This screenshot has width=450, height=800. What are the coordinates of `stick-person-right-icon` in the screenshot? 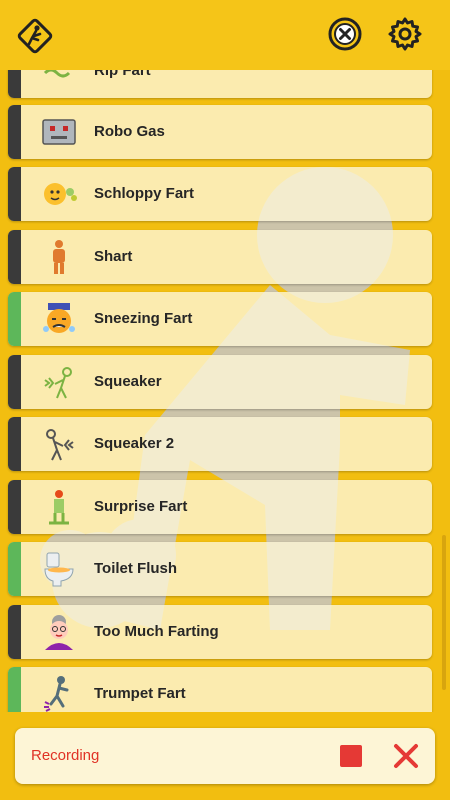 It's located at (59, 444).